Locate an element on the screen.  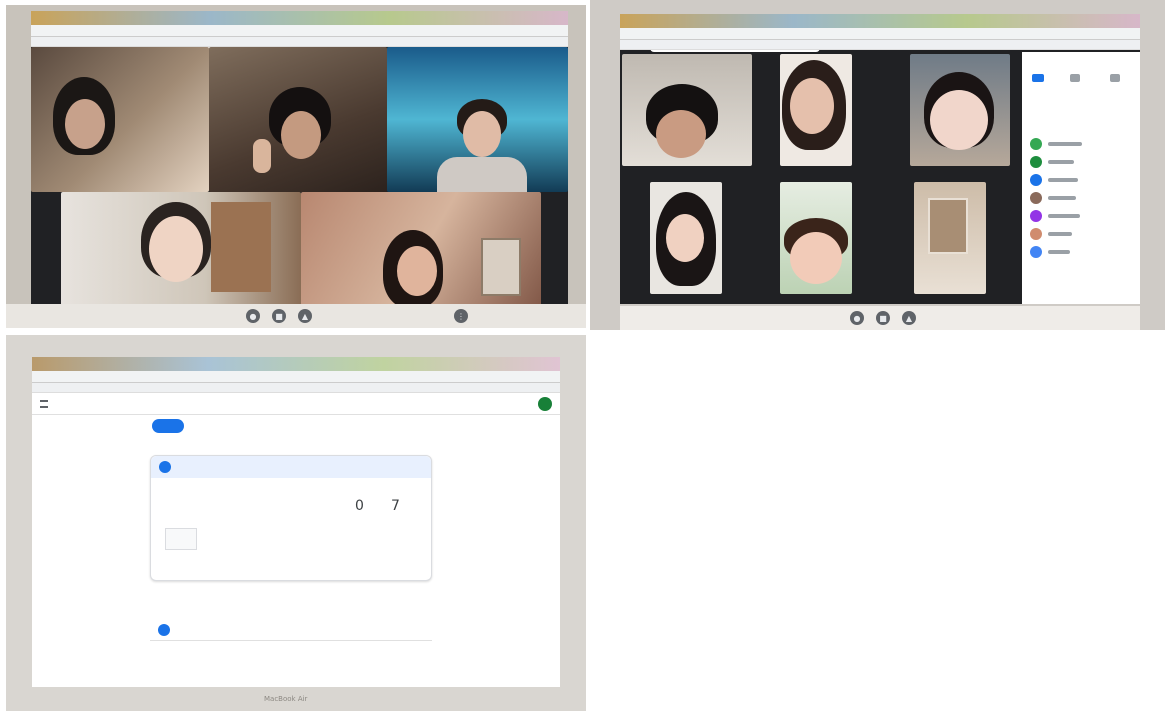
avatar is located at coordinates (545, 404).